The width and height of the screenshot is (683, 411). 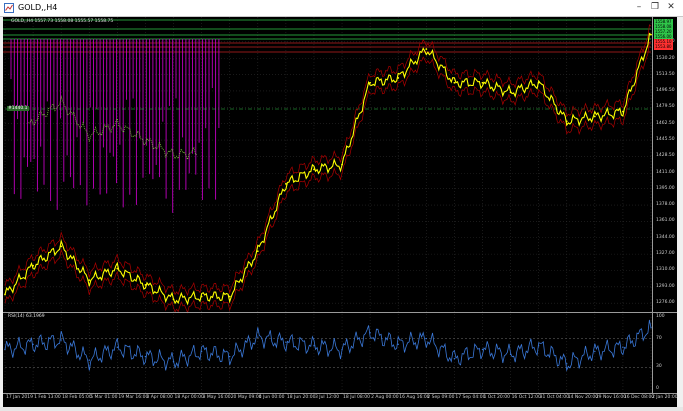 What do you see at coordinates (659, 367) in the screenshot?
I see `rsi-tick-label: 30` at bounding box center [659, 367].